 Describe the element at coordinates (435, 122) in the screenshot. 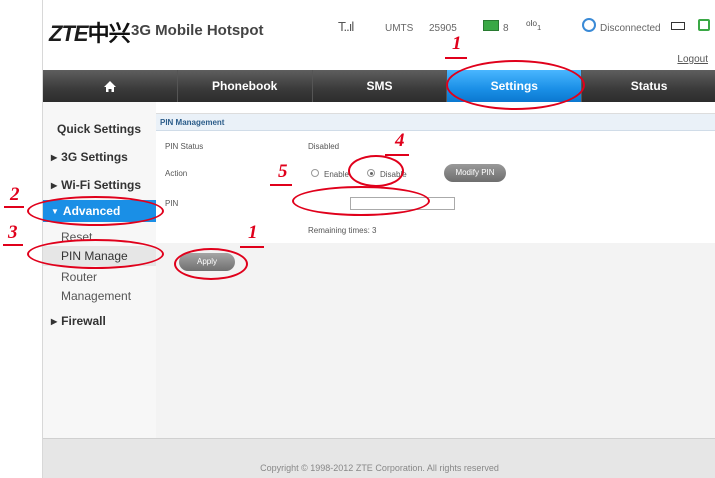

I see `panel-title: PIN Management` at that location.